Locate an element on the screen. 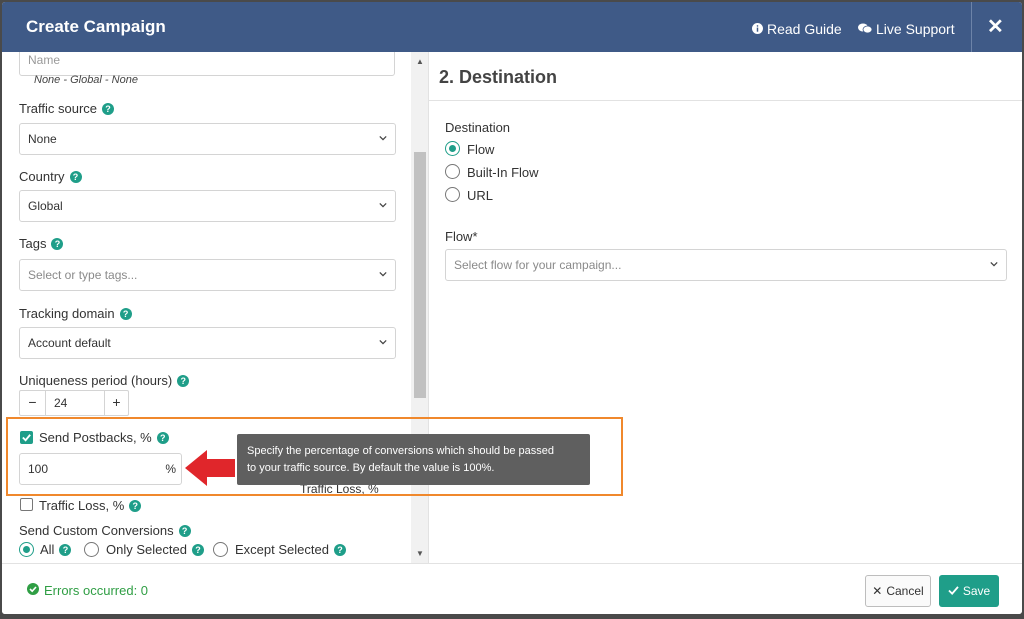 The height and width of the screenshot is (619, 1024). tracking-domain-label: Tracking domain ? is located at coordinates (75, 313).